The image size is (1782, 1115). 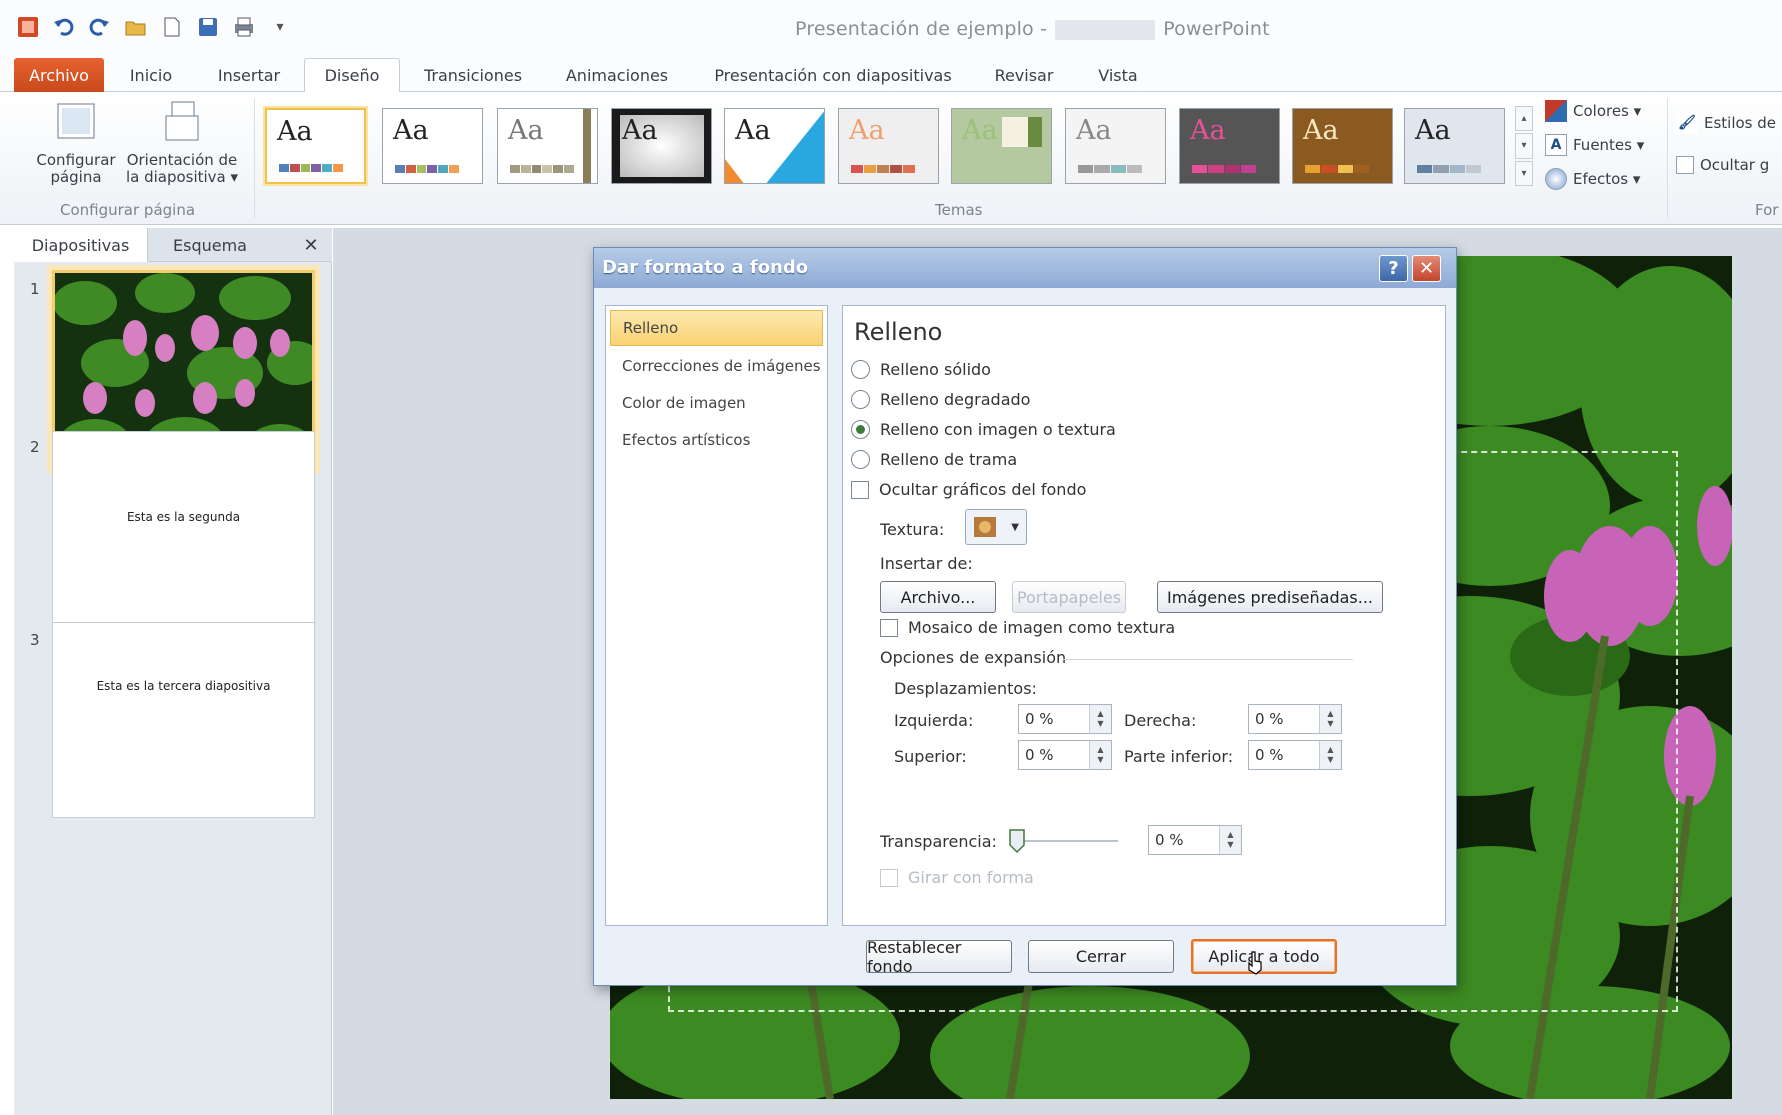 What do you see at coordinates (934, 459) in the screenshot?
I see `relleno-trama-radio: Relleno de trama` at bounding box center [934, 459].